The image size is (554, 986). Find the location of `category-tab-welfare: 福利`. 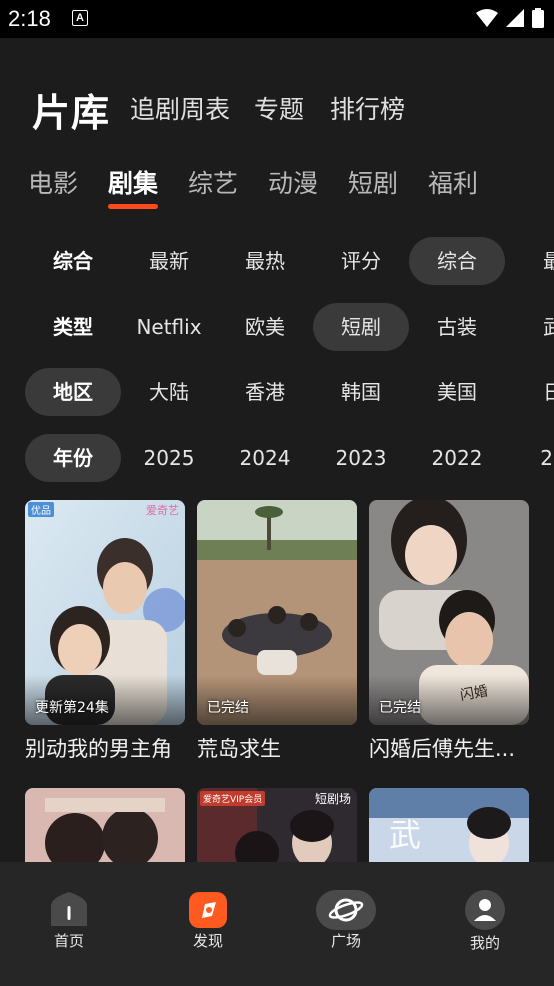

category-tab-welfare: 福利 is located at coordinates (453, 182).